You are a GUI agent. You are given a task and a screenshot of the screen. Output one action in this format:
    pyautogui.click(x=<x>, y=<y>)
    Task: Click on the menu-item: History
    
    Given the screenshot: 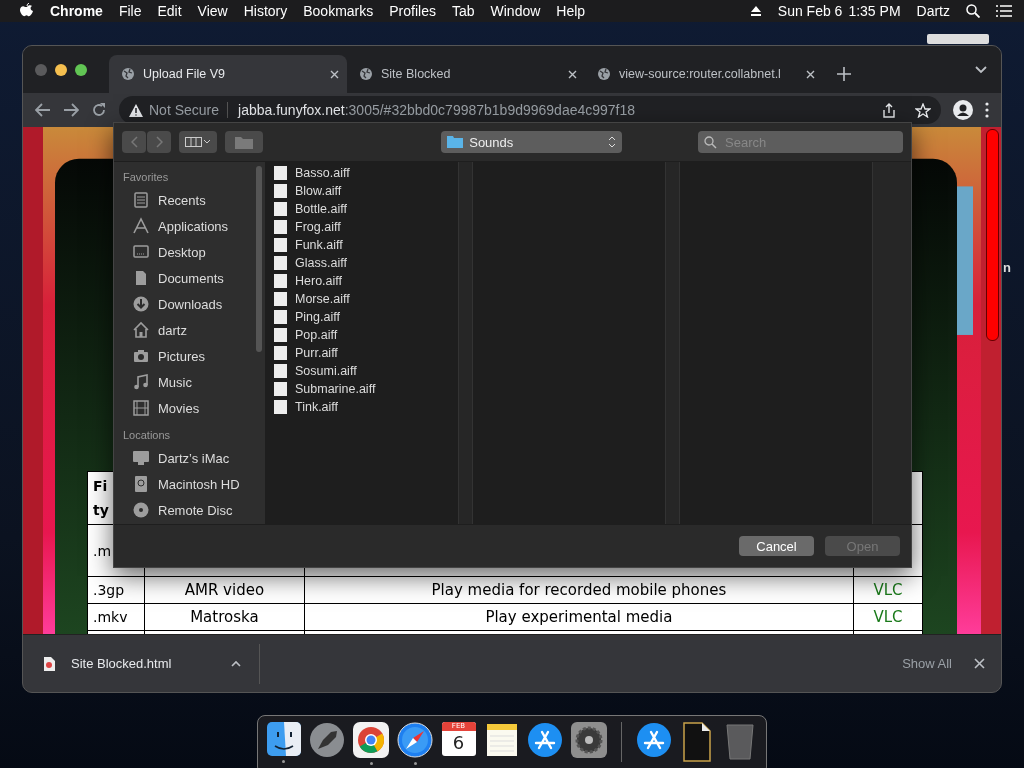 What is the action you would take?
    pyautogui.click(x=265, y=11)
    